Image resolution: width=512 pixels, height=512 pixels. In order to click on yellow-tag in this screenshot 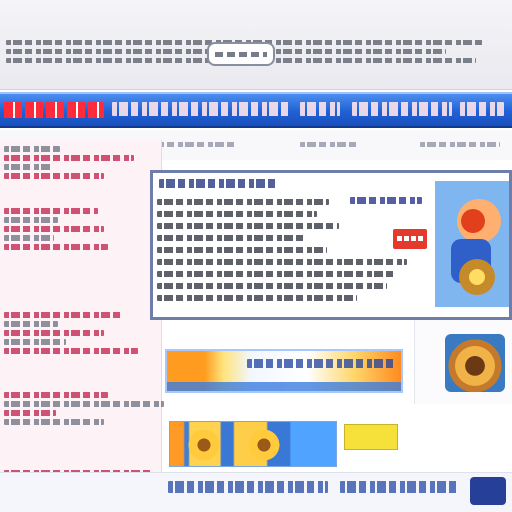, I will do `click(371, 437)`.